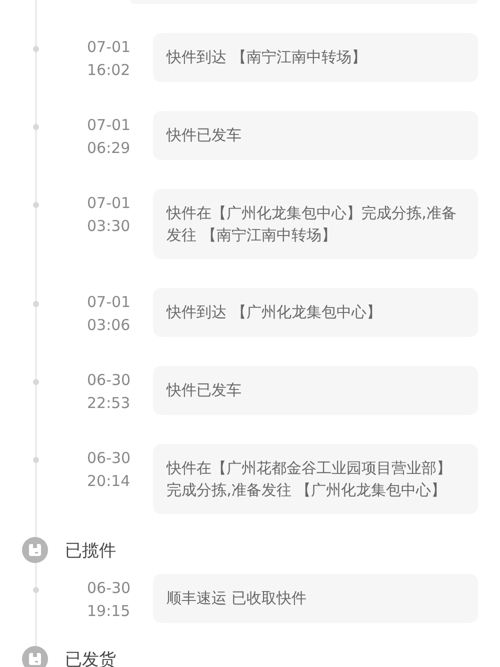 The height and width of the screenshot is (667, 500). What do you see at coordinates (90, 551) in the screenshot?
I see `status-title: 已揽件` at bounding box center [90, 551].